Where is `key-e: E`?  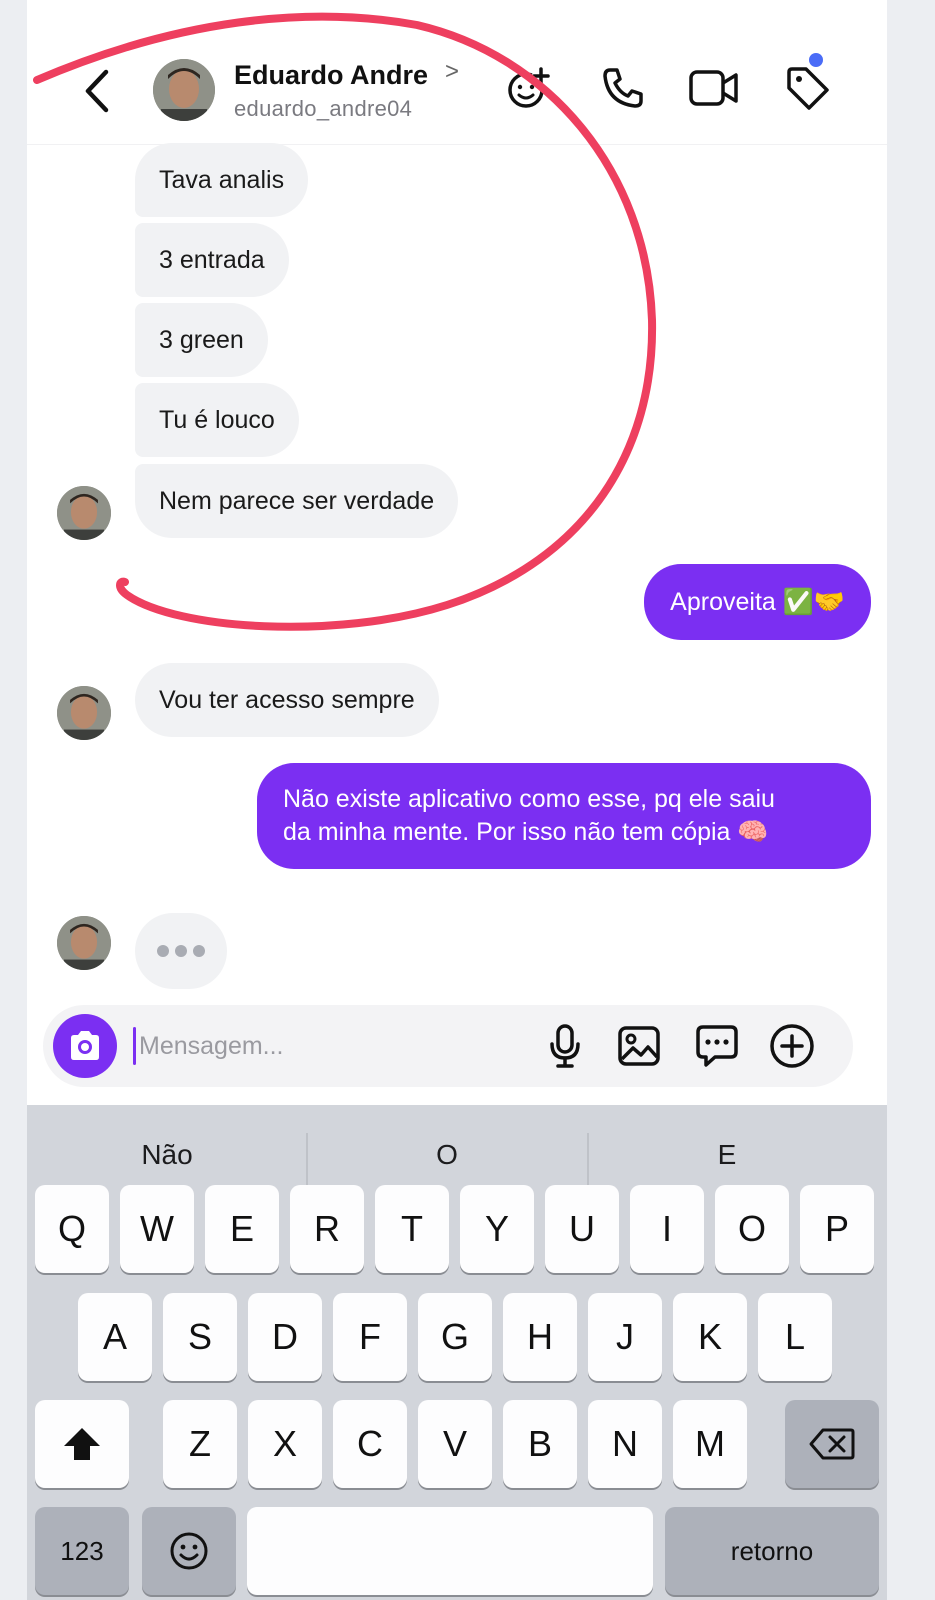
key-e: E is located at coordinates (242, 1229).